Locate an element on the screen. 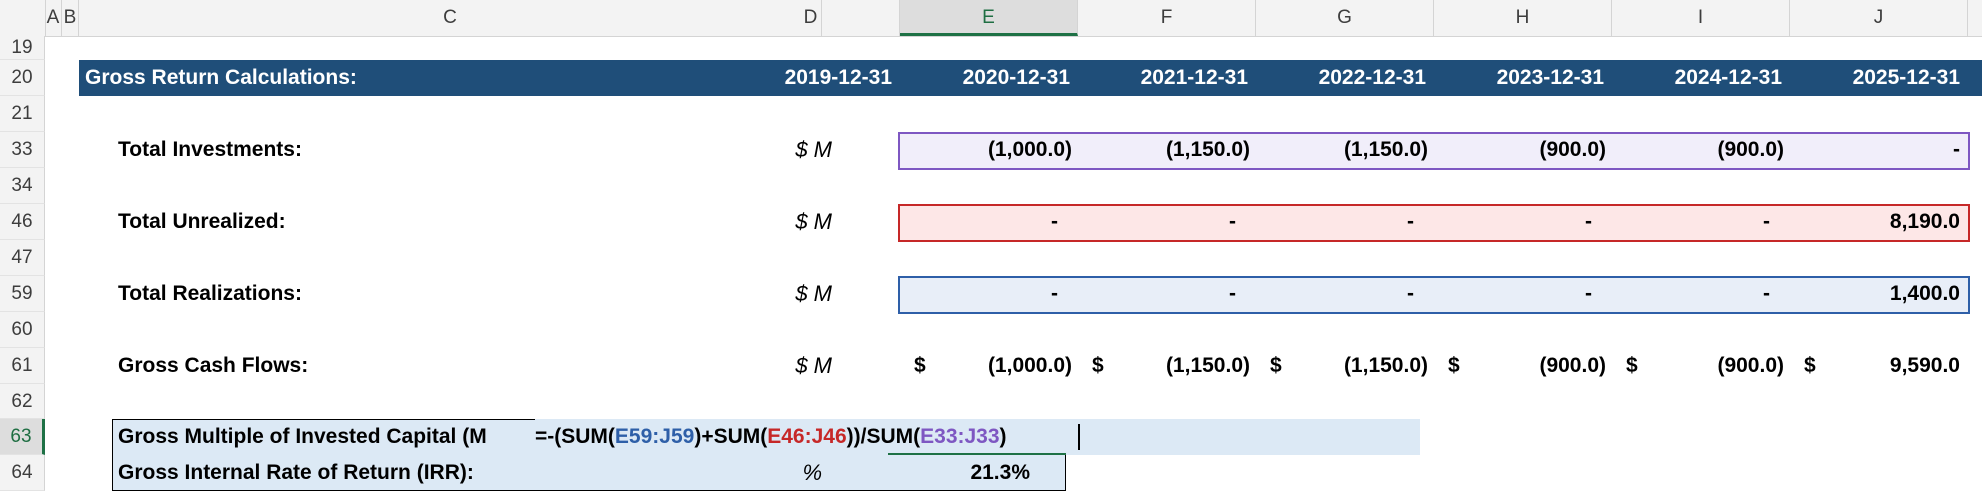 This screenshot has height=496, width=1982. column-header-j: J is located at coordinates (1879, 18).